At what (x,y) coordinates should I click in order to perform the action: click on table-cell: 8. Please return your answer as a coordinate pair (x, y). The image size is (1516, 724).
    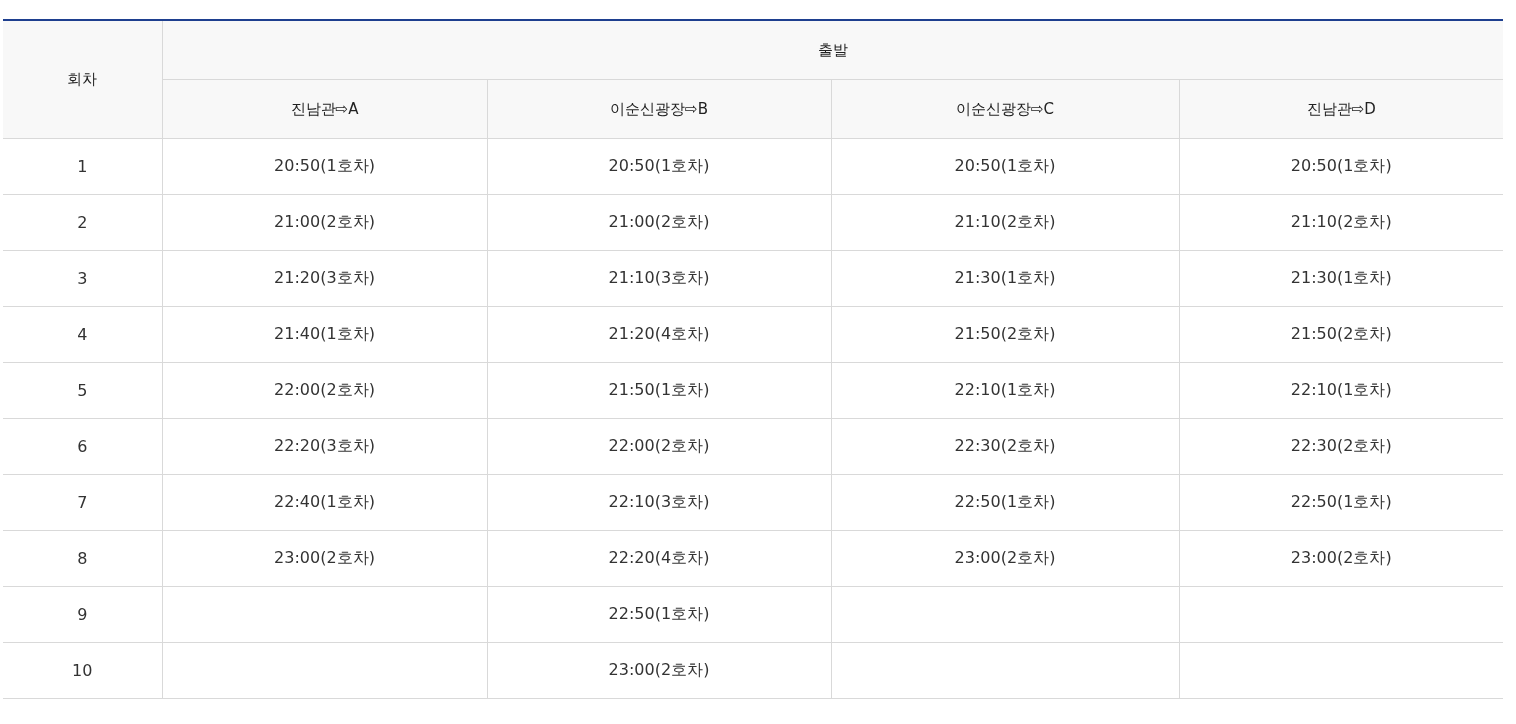
    Looking at the image, I should click on (82, 558).